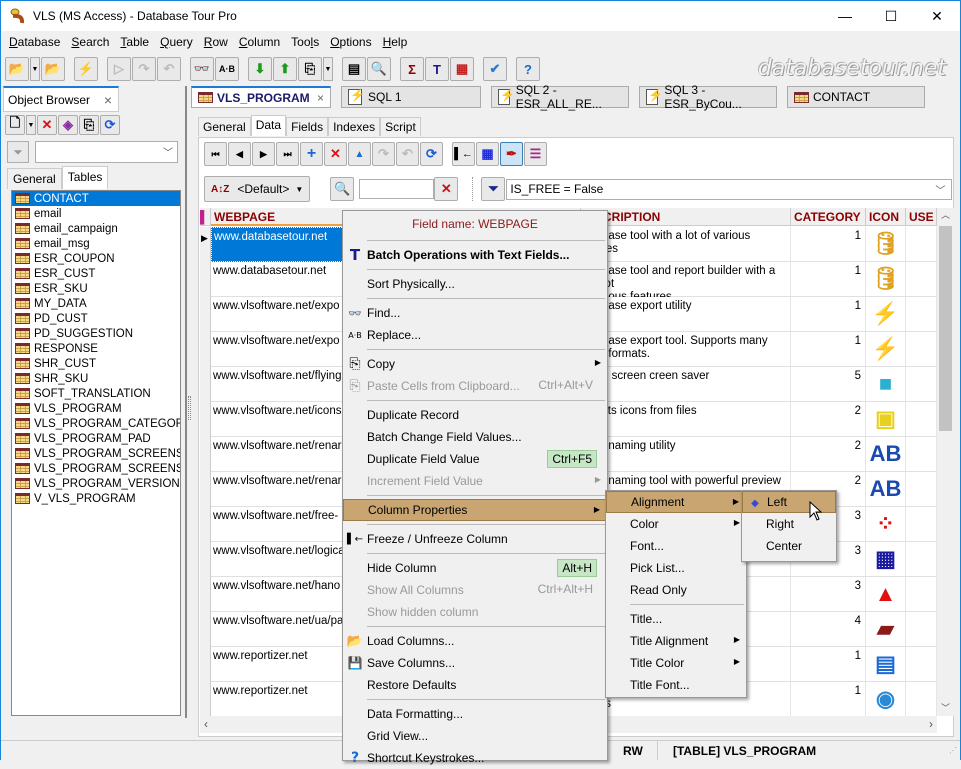 This screenshot has width=961, height=769. I want to click on filter-combo: IS_FREE = False ﹀, so click(729, 189).